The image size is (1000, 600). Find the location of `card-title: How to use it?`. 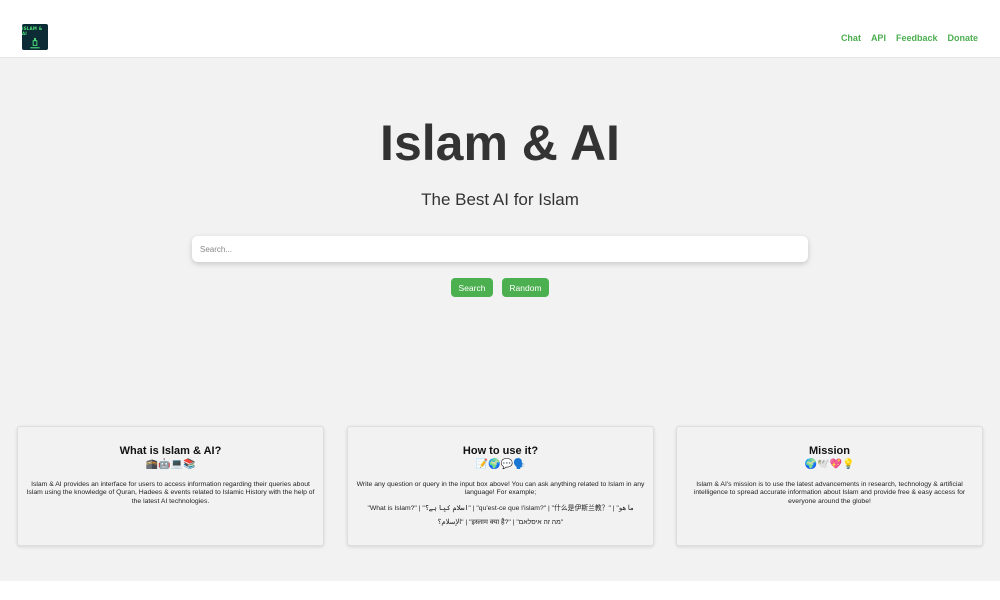

card-title: How to use it? is located at coordinates (500, 451).